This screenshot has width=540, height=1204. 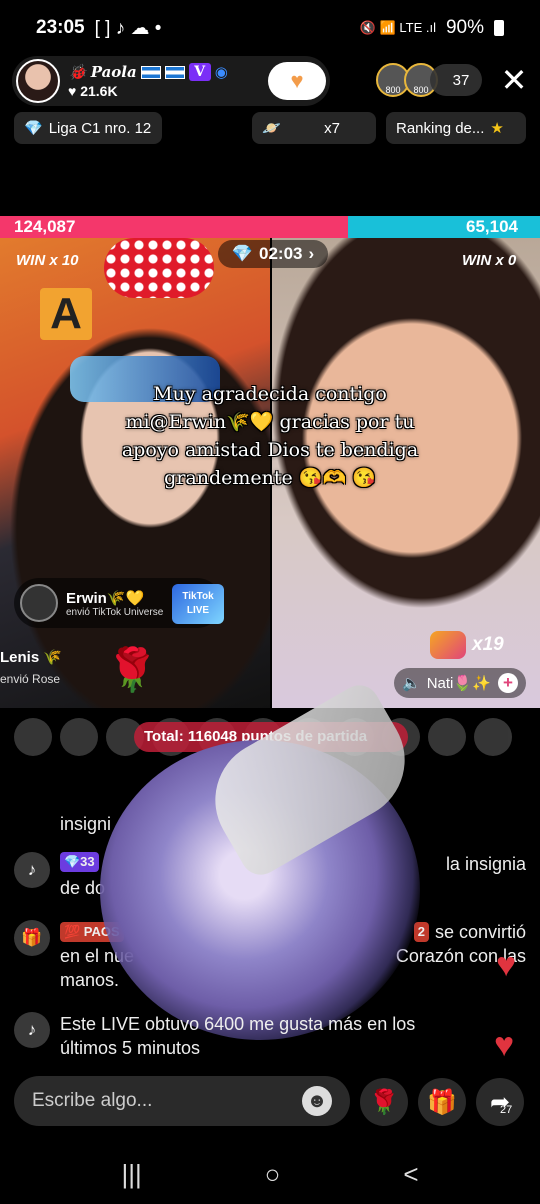 What do you see at coordinates (489, 260) in the screenshot?
I see `right-win-count: WIN x 0` at bounding box center [489, 260].